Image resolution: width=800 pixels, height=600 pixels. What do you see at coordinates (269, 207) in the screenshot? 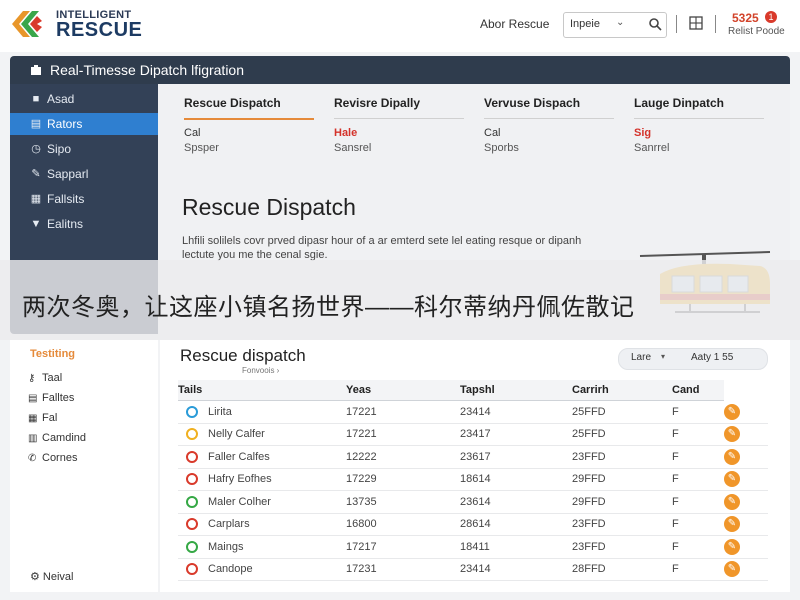
I see `hero-title: Rescue Dispatch` at bounding box center [269, 207].